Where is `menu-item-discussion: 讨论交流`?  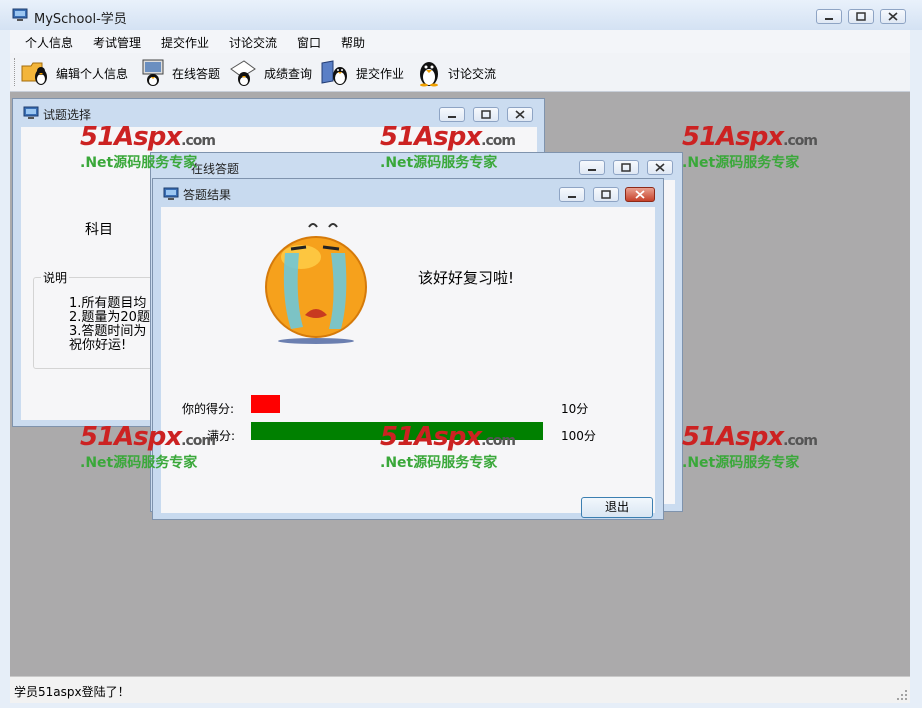
menu-item-discussion: 讨论交流 is located at coordinates (253, 42).